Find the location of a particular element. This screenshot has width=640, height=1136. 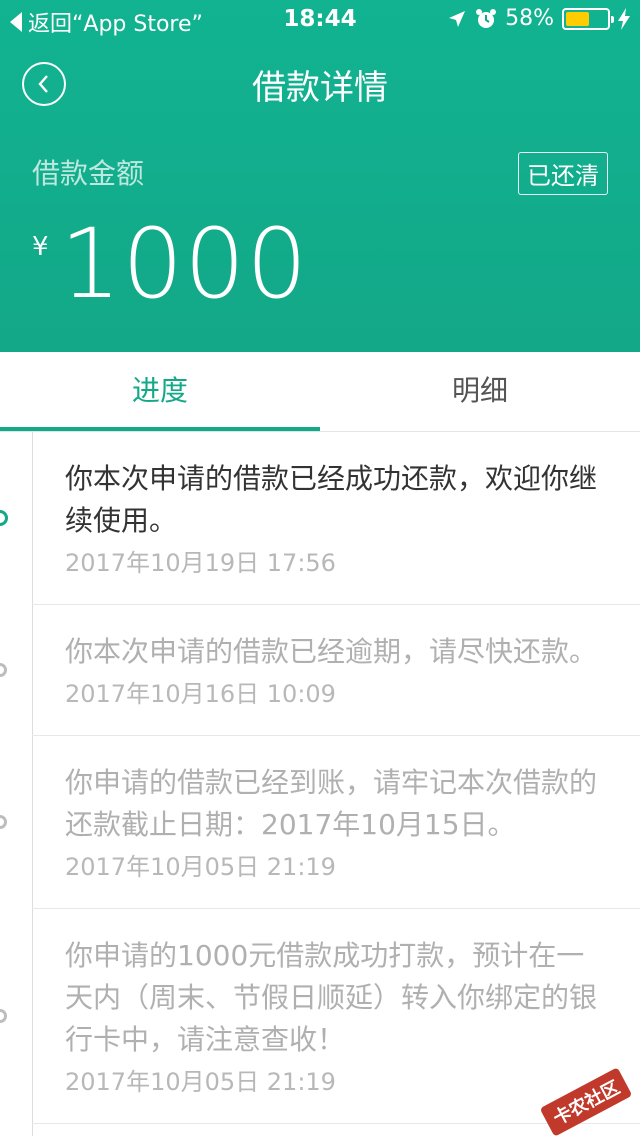

battery-fill is located at coordinates (578, 18).